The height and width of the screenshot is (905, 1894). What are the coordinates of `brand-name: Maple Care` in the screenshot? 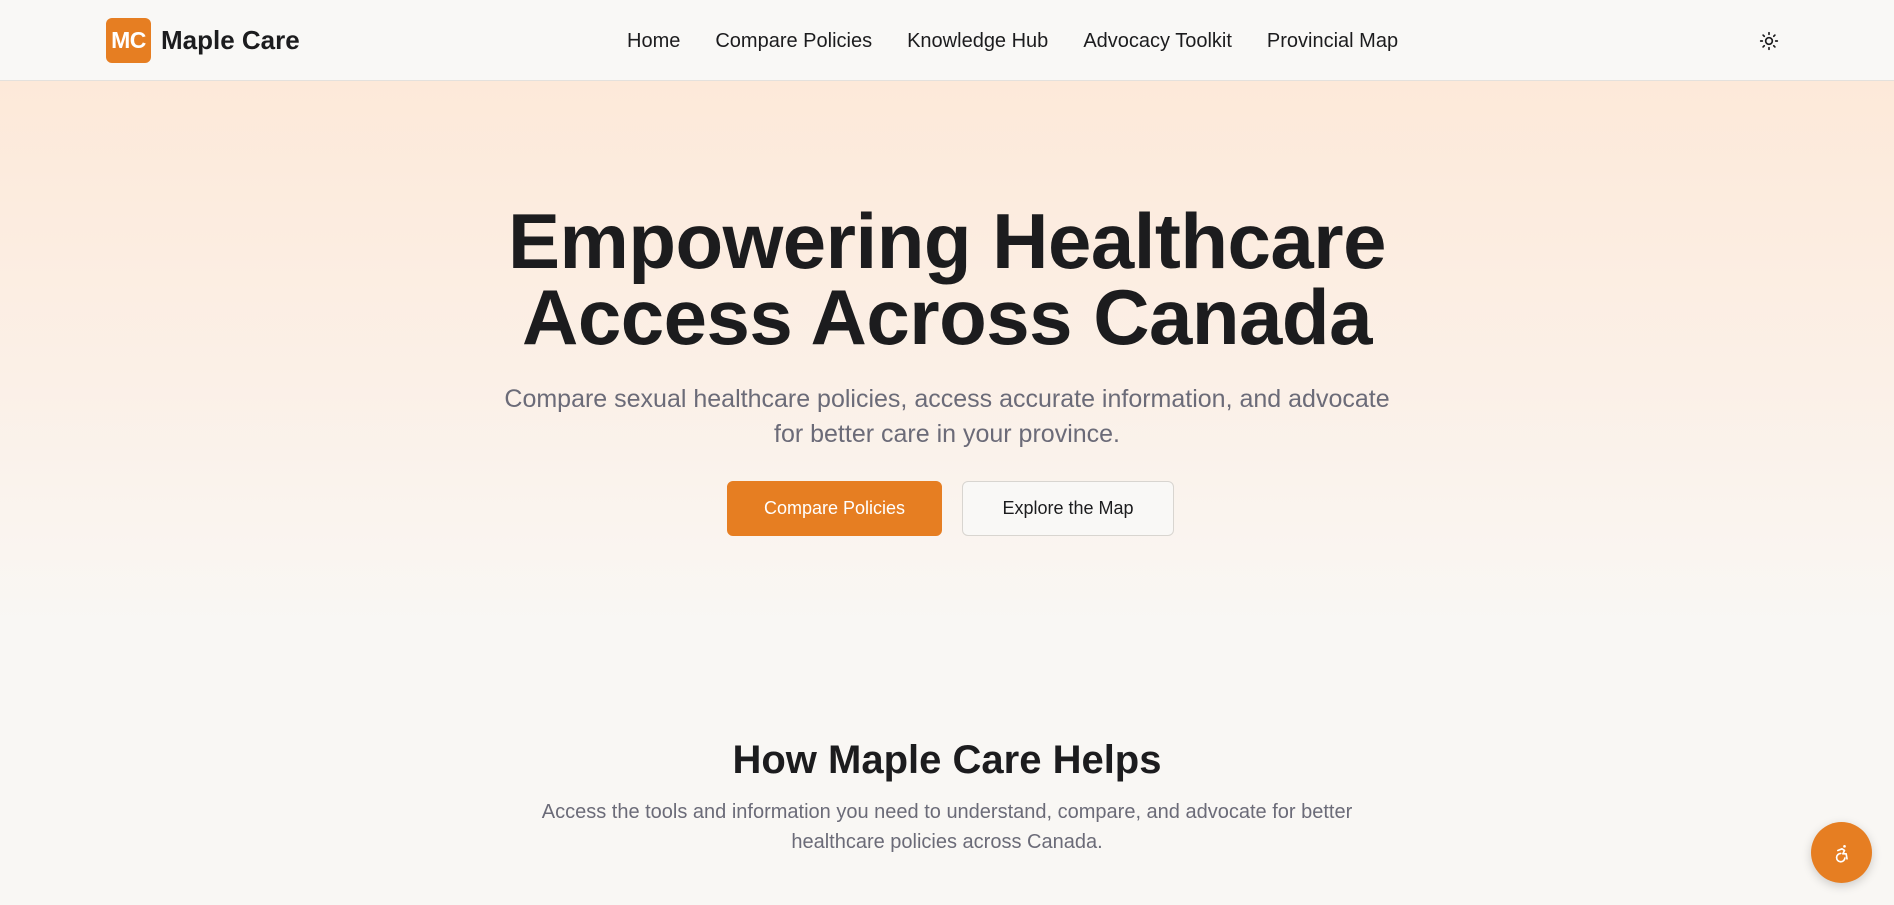 It's located at (230, 40).